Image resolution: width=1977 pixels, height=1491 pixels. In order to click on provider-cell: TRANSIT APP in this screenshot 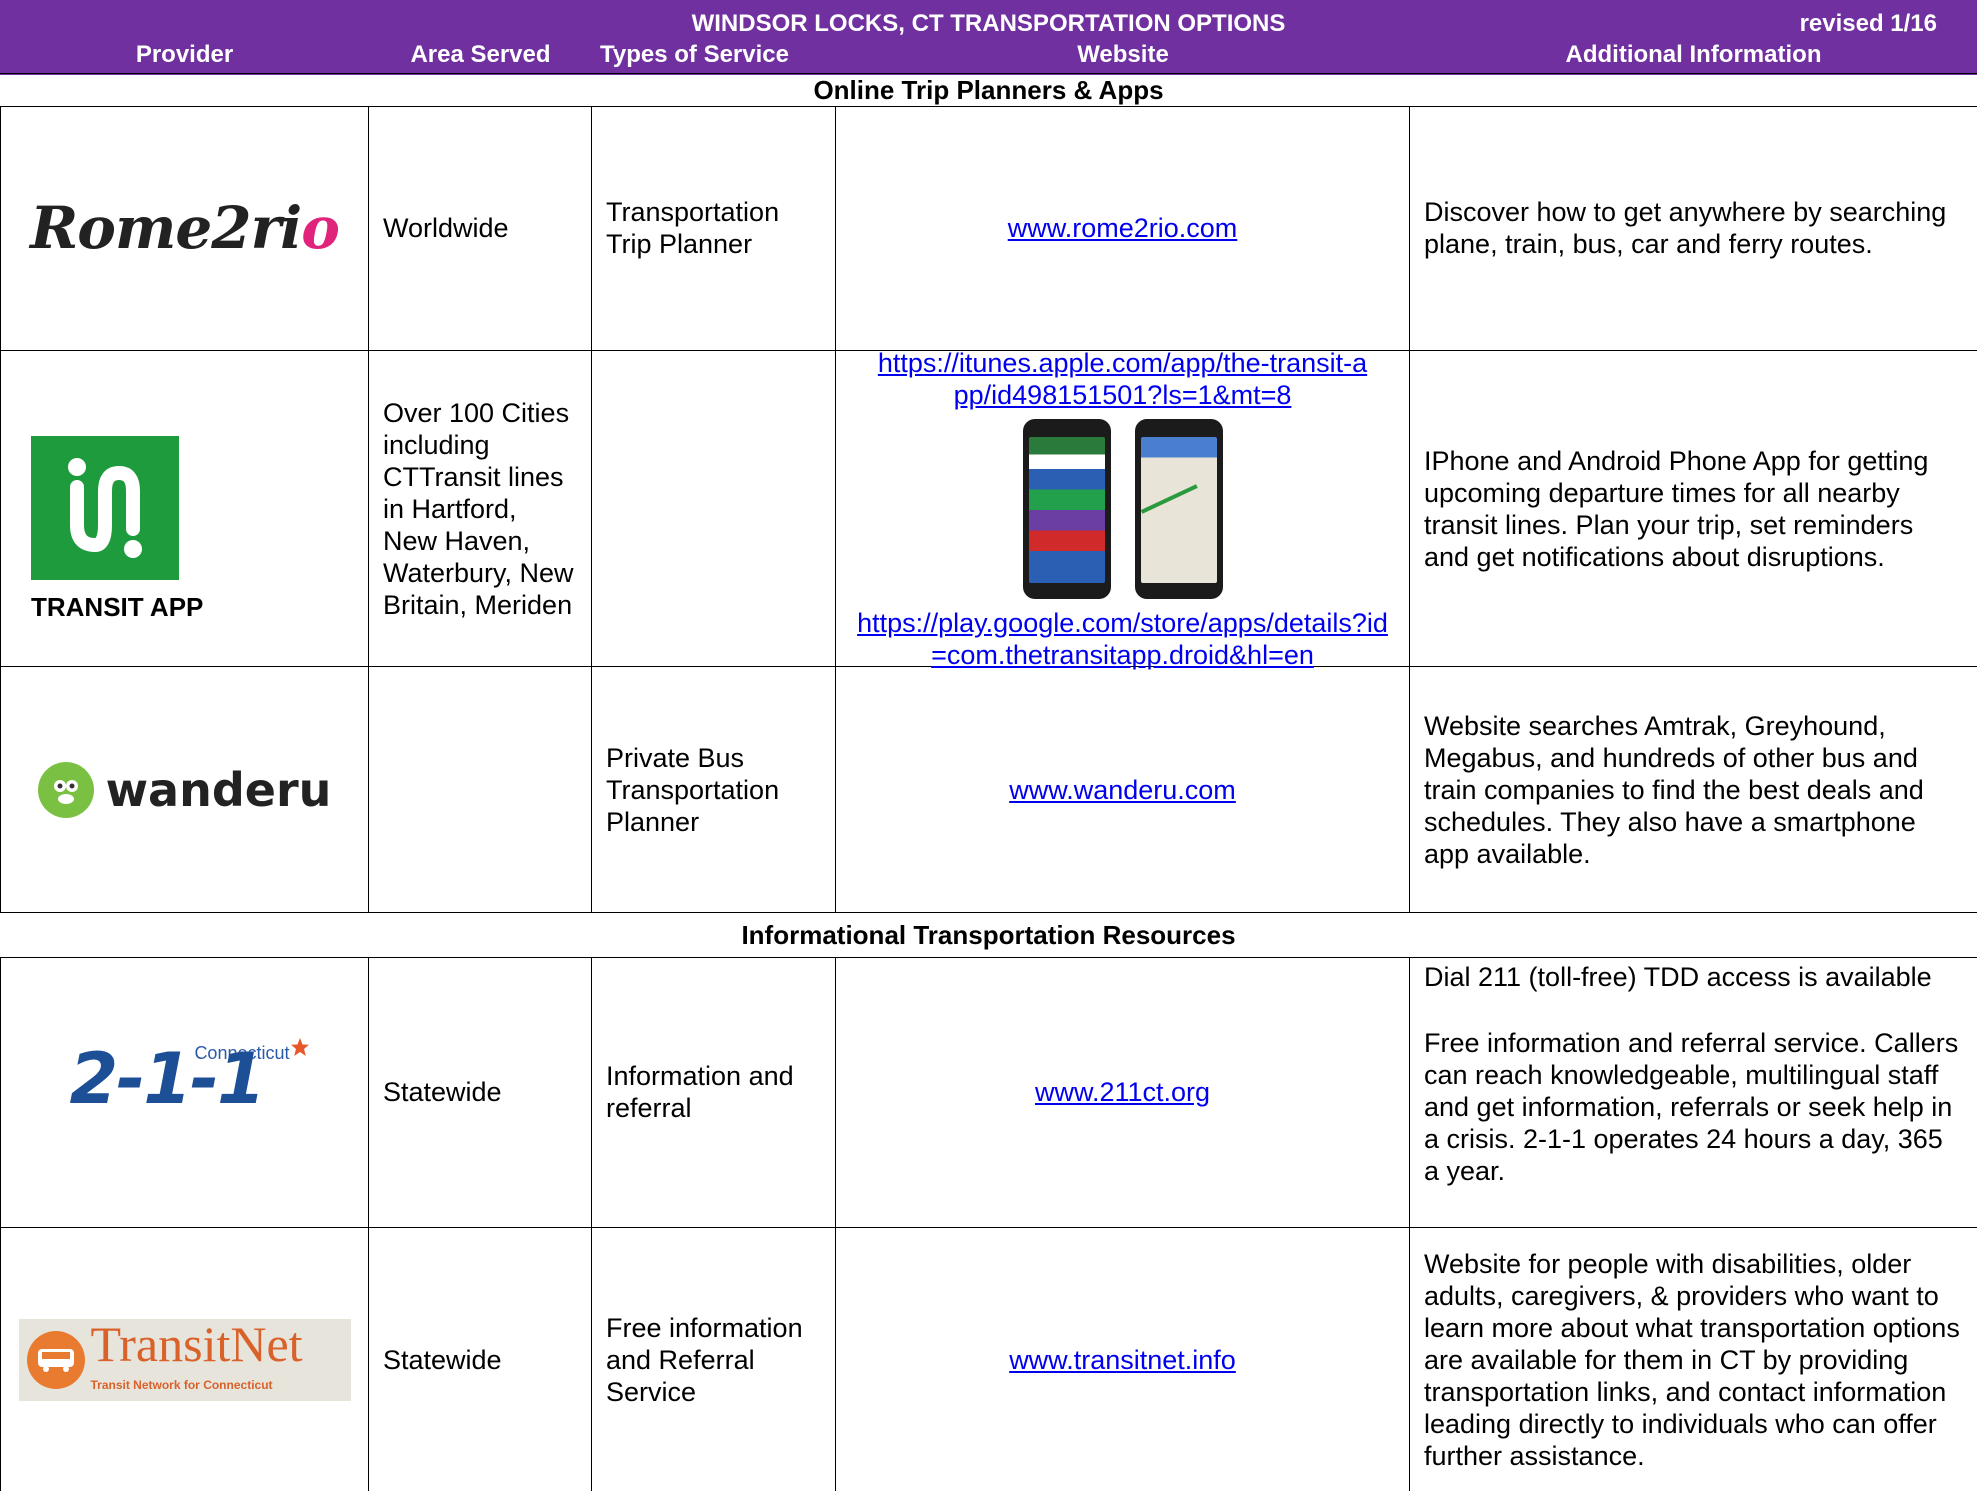, I will do `click(184, 508)`.